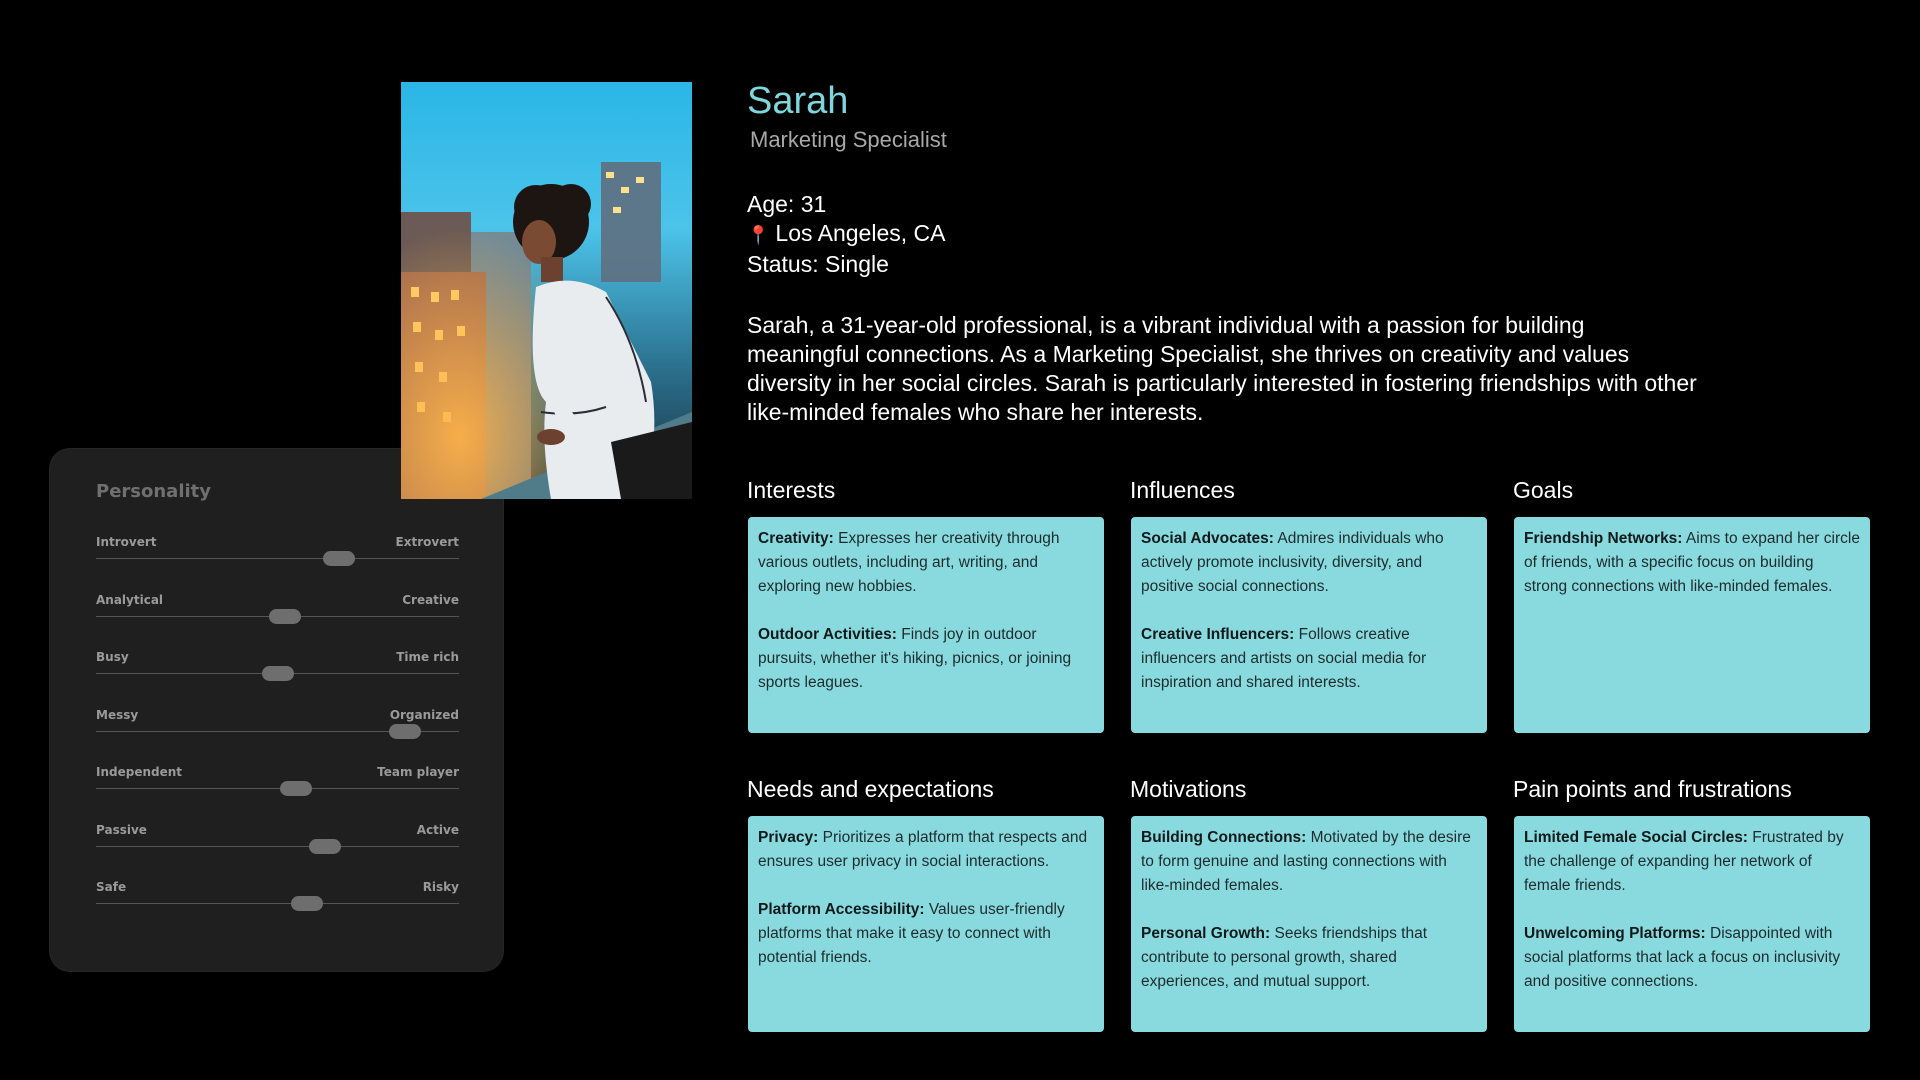 This screenshot has height=1080, width=1920. Describe the element at coordinates (791, 490) in the screenshot. I see `interests-title: Interests` at that location.